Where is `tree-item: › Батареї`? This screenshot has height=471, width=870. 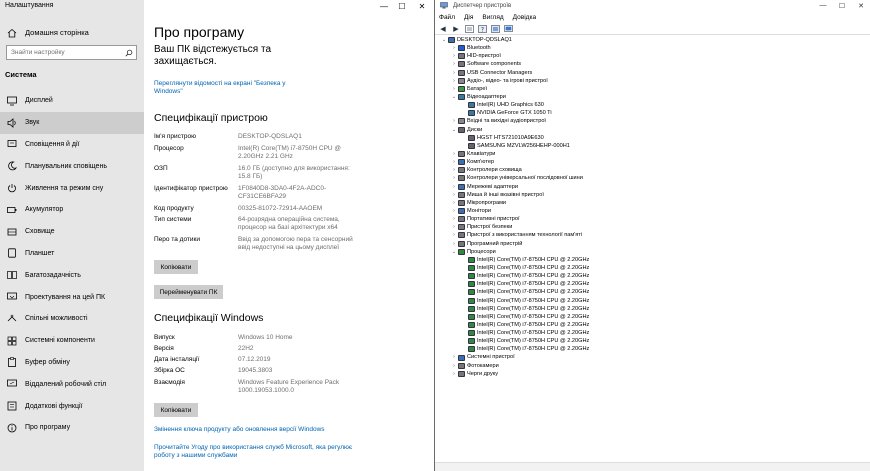 tree-item: › Батареї is located at coordinates (652, 89).